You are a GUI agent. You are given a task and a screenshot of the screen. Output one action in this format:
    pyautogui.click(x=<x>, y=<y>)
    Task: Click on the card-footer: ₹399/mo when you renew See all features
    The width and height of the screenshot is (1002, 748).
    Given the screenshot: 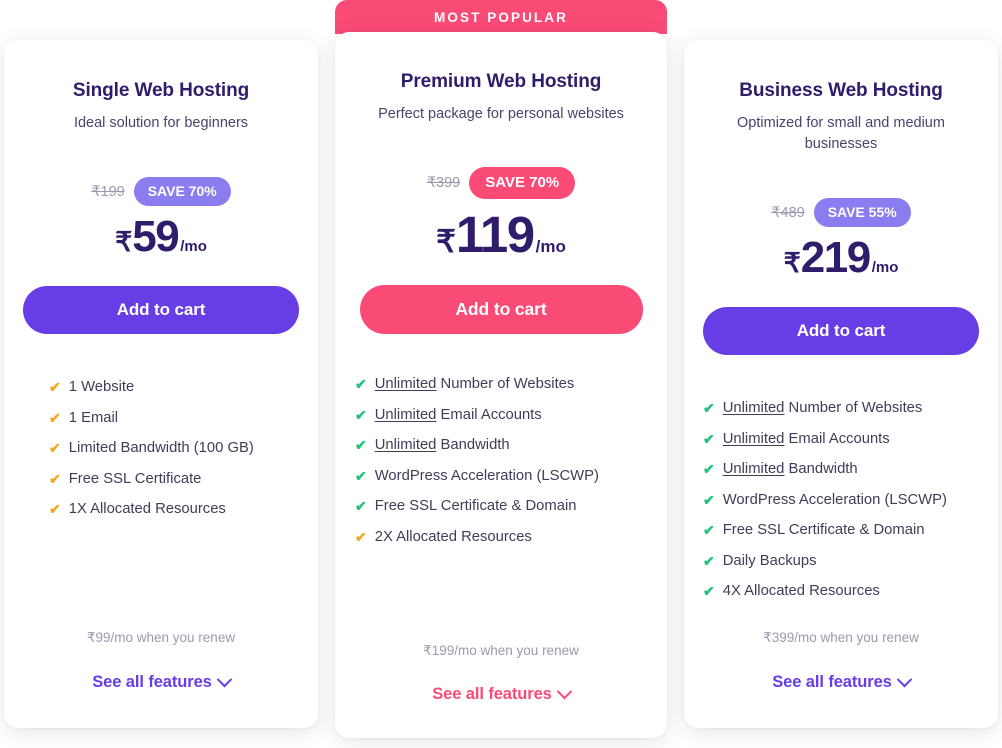 What is the action you would take?
    pyautogui.click(x=841, y=679)
    